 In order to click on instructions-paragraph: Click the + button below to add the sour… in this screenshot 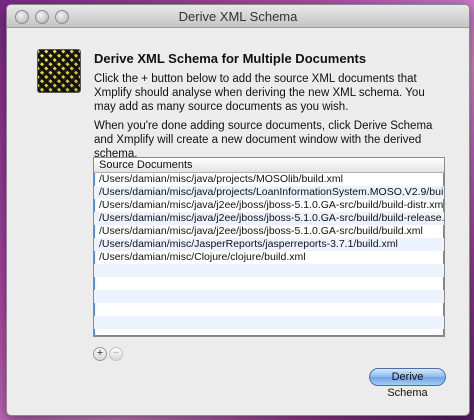, I will do `click(259, 93)`.